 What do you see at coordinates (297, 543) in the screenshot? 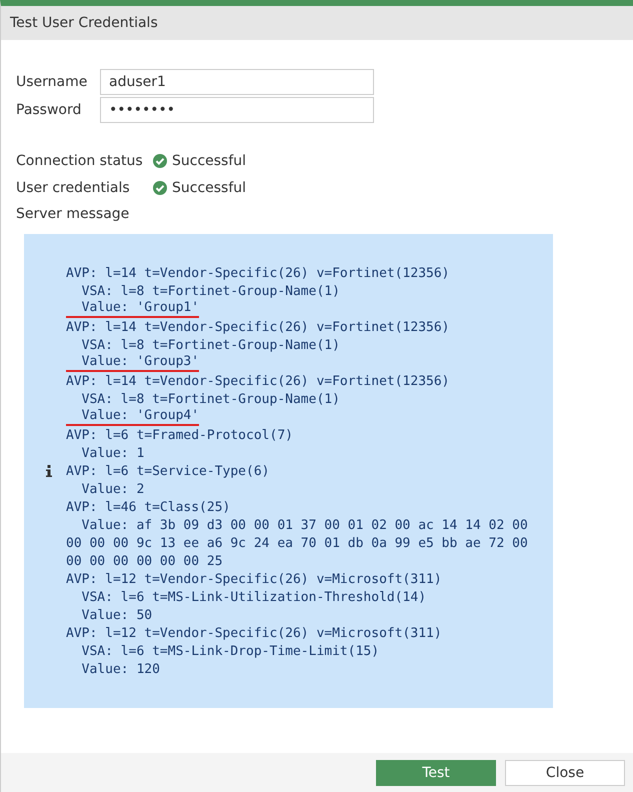
I see `message-line: 00 00 00 9c 13 ee a6 9c 24 ea 70 01 db 0a 99 e5 bb ae 72 00` at bounding box center [297, 543].